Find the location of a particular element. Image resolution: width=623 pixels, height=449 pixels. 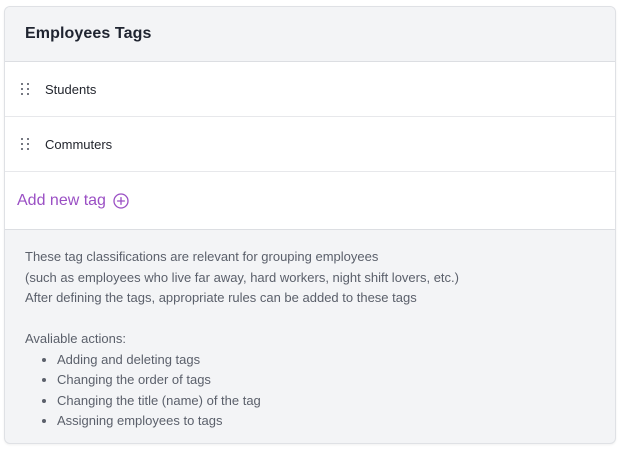

card-title: Employees Tags is located at coordinates (88, 33).